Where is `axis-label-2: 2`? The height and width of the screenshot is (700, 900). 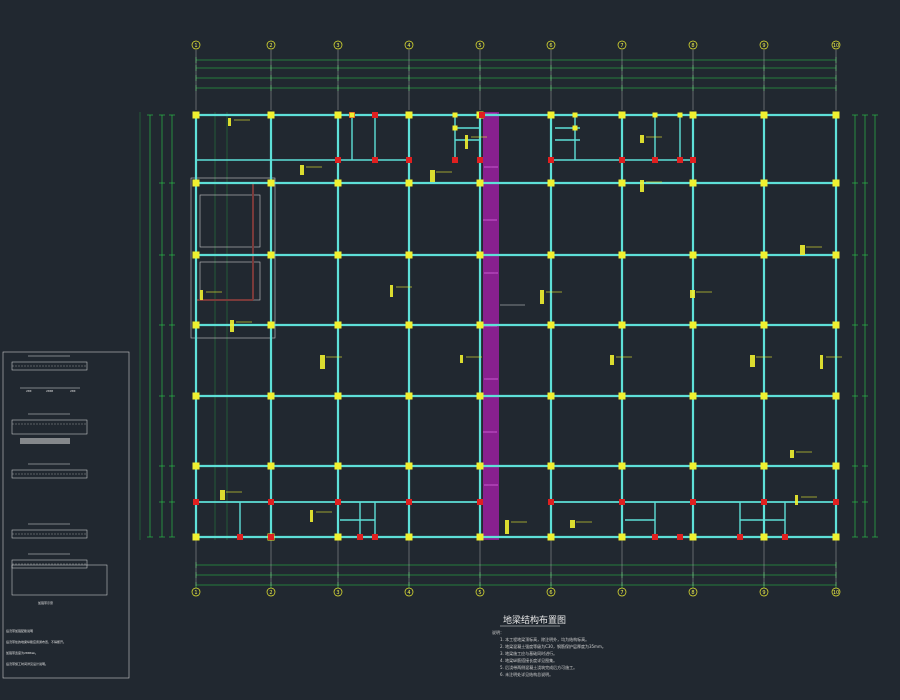
axis-label-2: 2 is located at coordinates (270, 593).